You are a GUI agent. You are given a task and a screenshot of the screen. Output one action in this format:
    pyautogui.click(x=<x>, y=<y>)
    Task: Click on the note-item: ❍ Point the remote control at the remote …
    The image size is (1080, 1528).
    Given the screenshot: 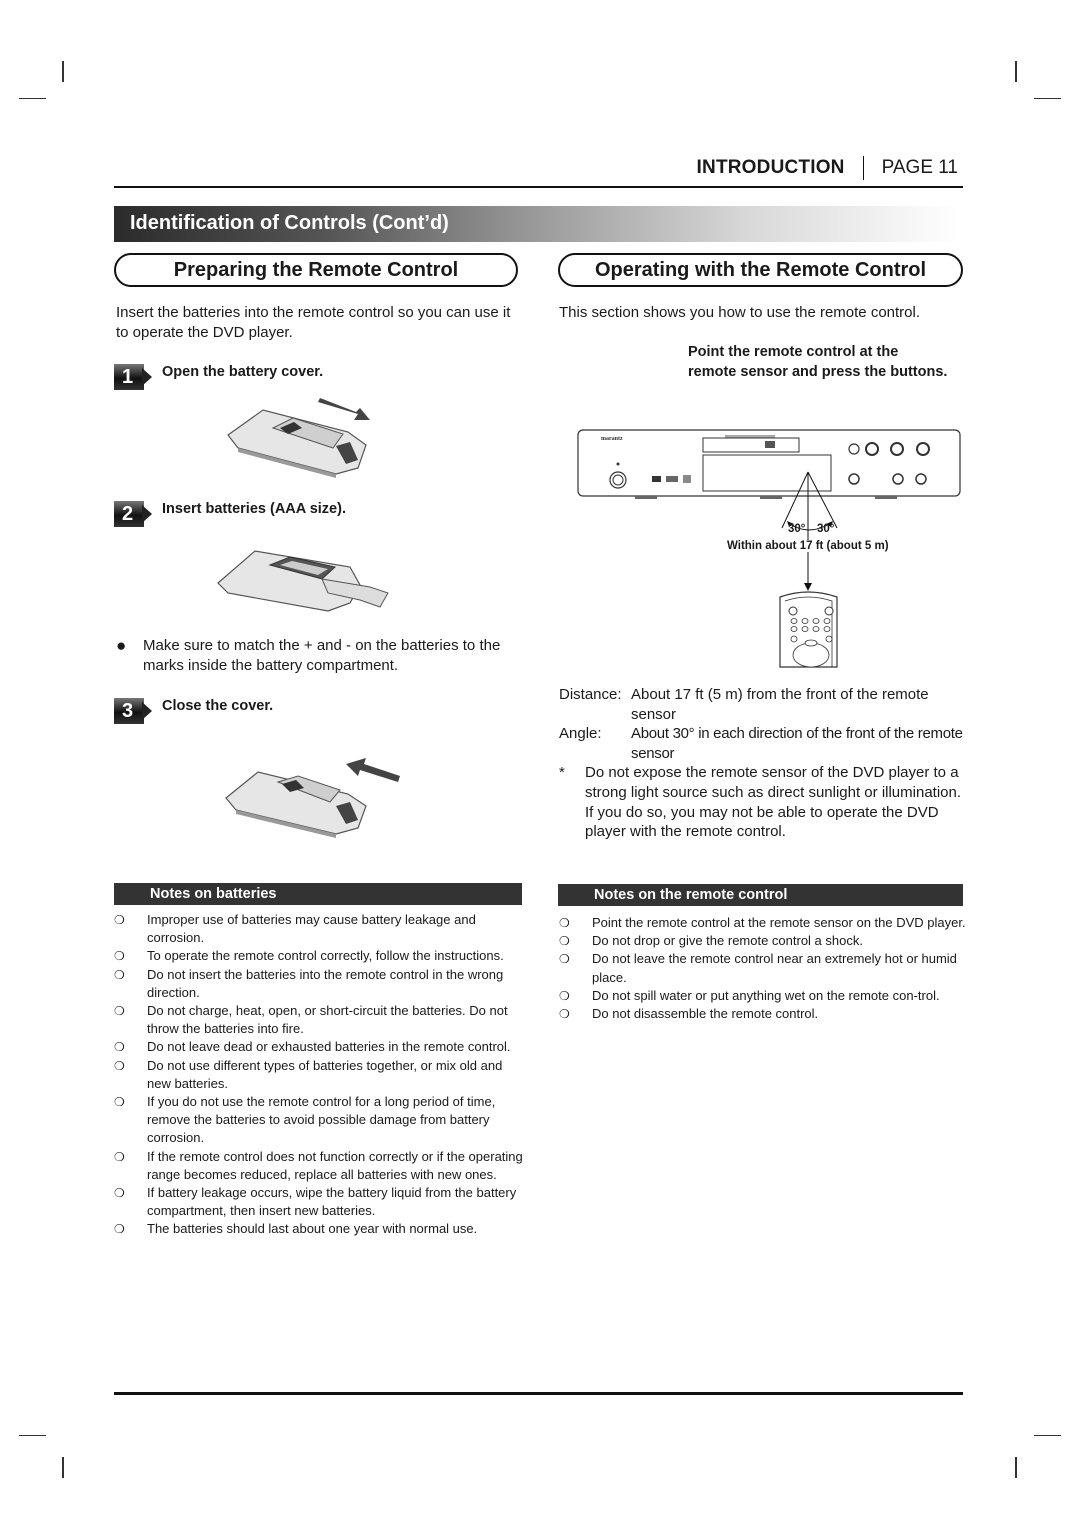 What is the action you would take?
    pyautogui.click(x=764, y=923)
    